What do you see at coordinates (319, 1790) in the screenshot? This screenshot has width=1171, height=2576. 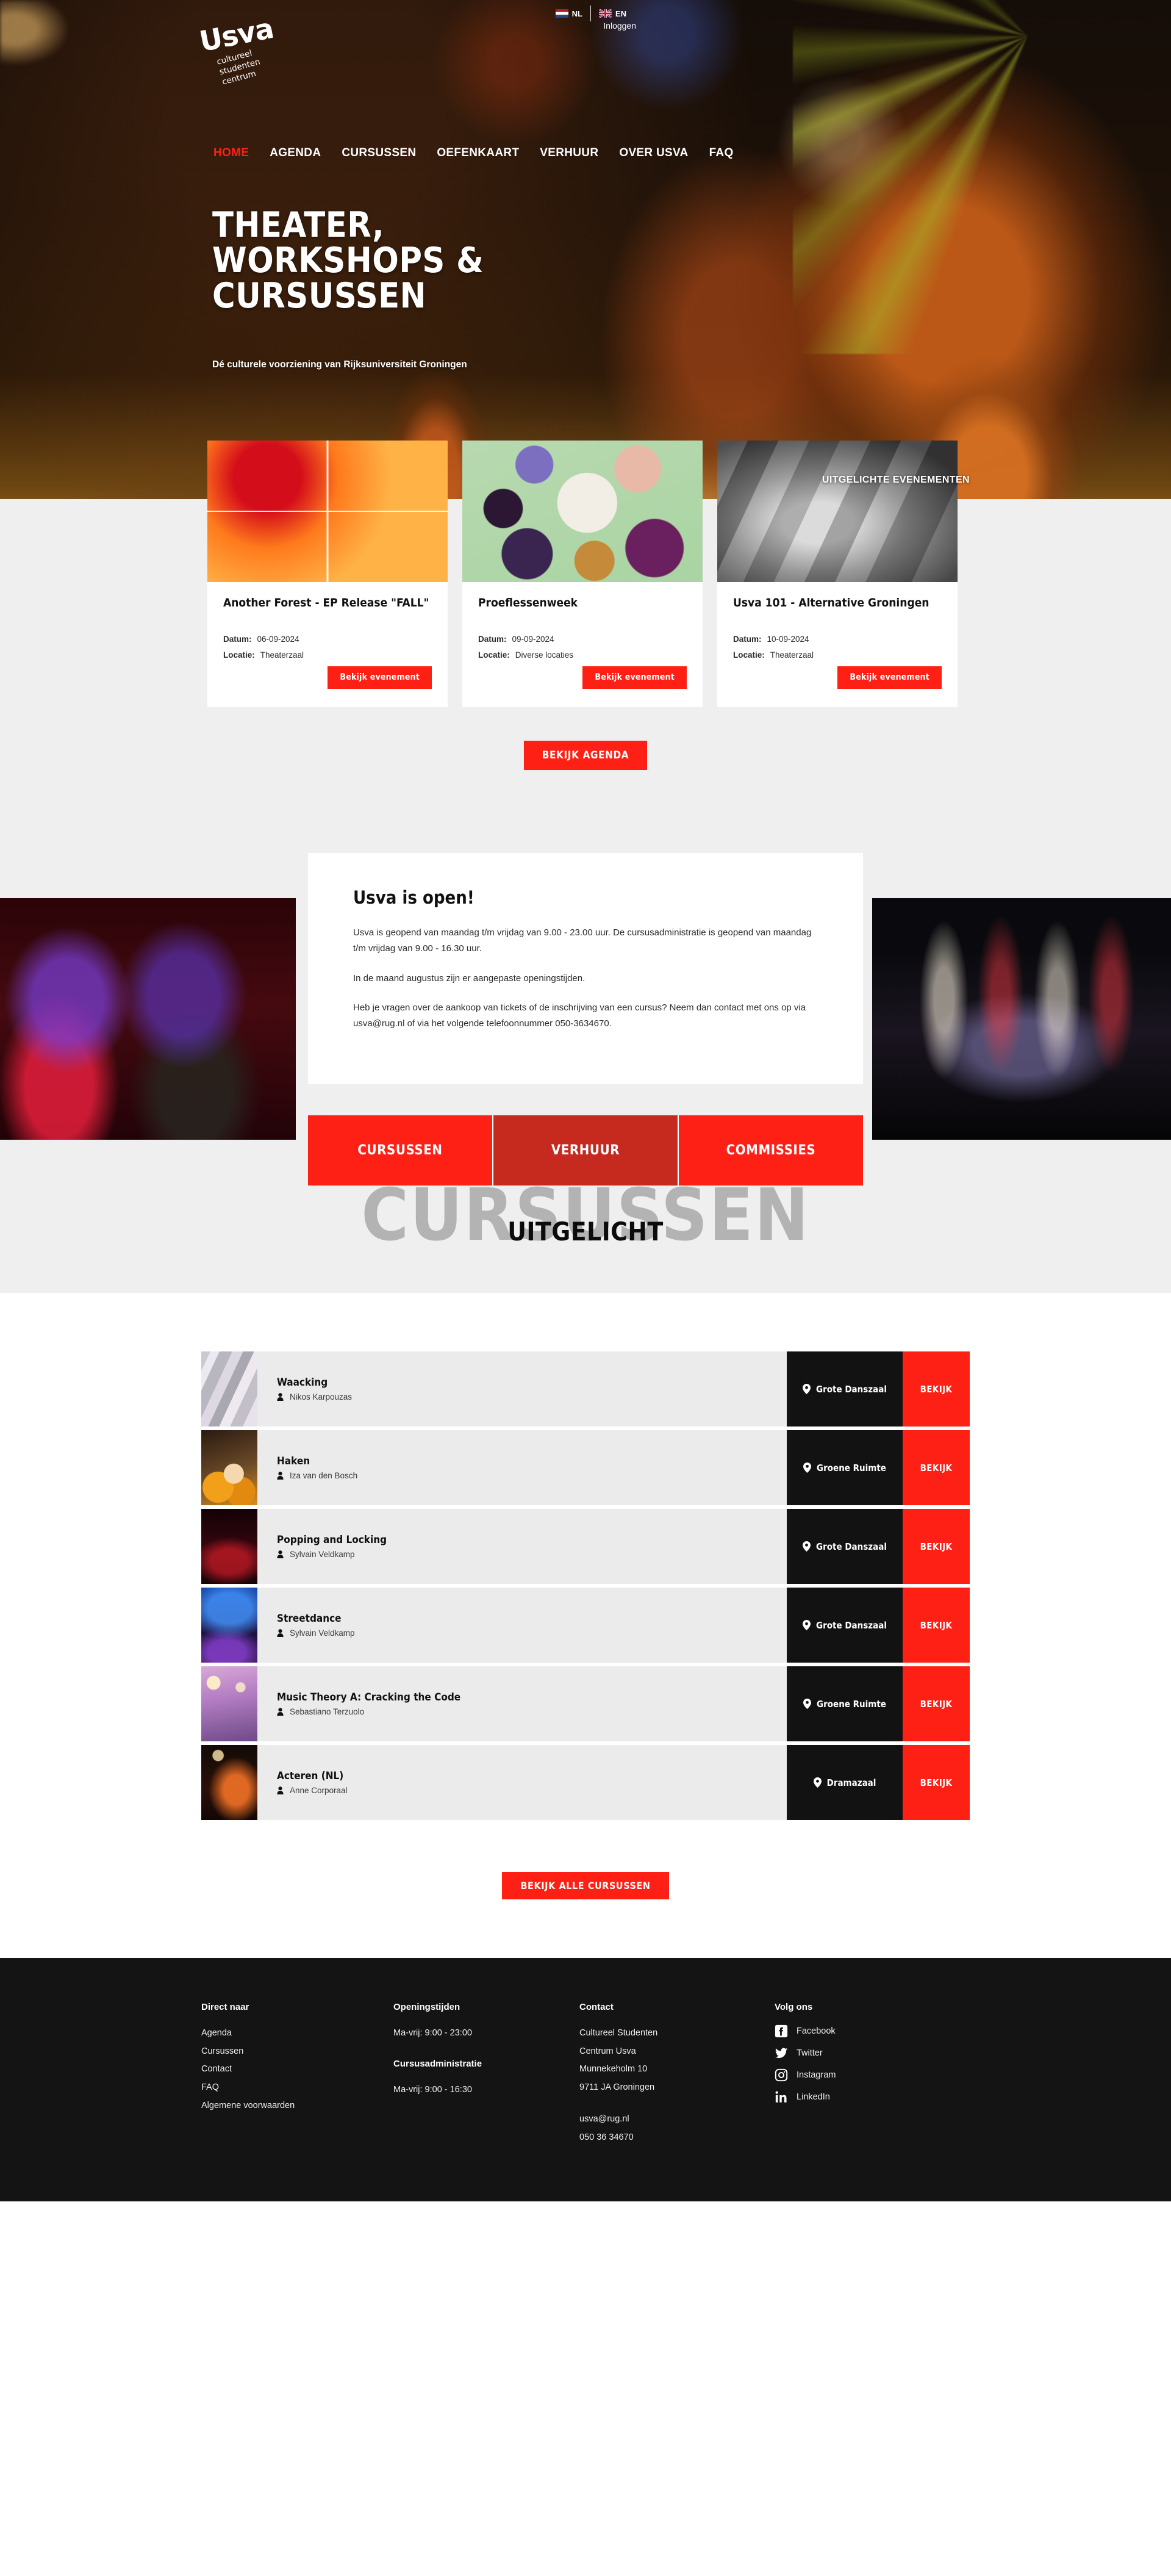 I see `course-teacher: Anne Corporaal` at bounding box center [319, 1790].